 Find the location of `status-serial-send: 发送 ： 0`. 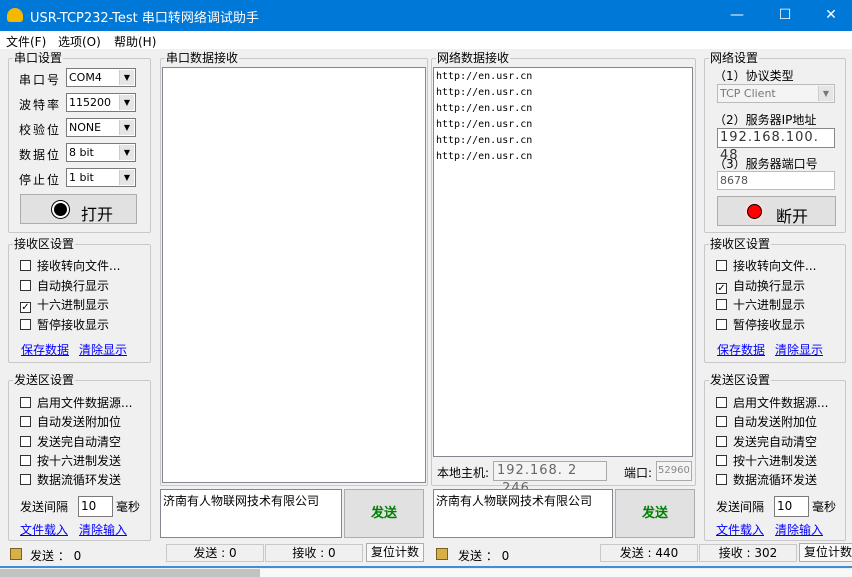

status-serial-send: 发送 ： 0 is located at coordinates (56, 556).